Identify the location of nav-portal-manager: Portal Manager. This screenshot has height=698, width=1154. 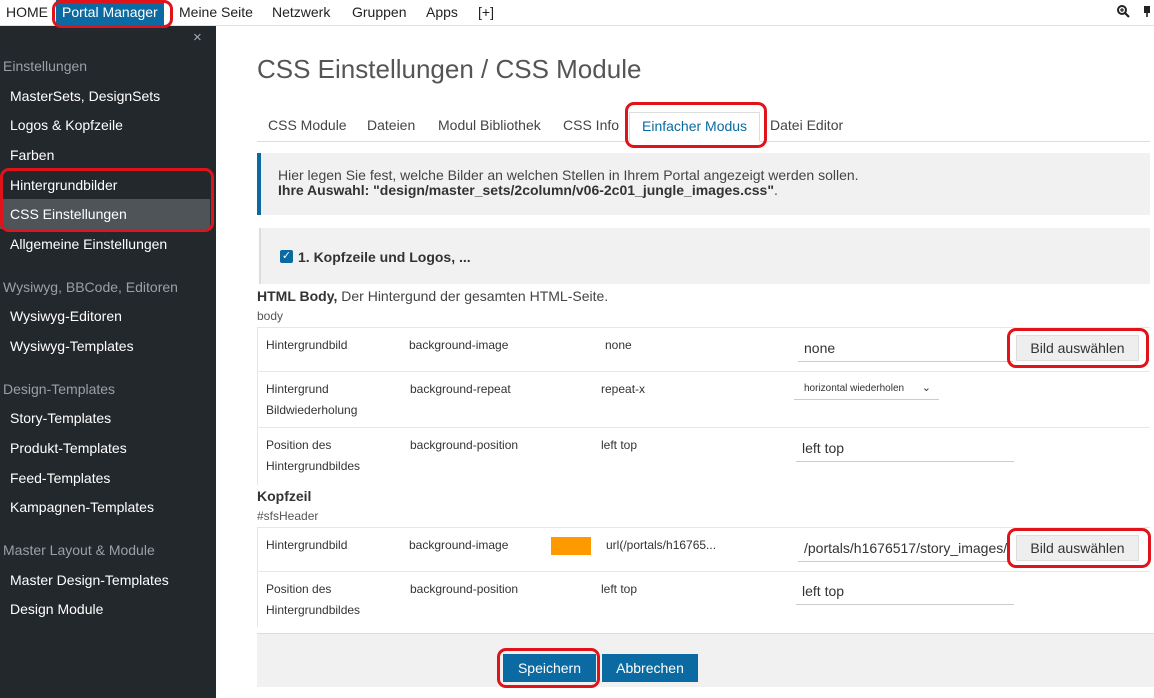
(110, 13).